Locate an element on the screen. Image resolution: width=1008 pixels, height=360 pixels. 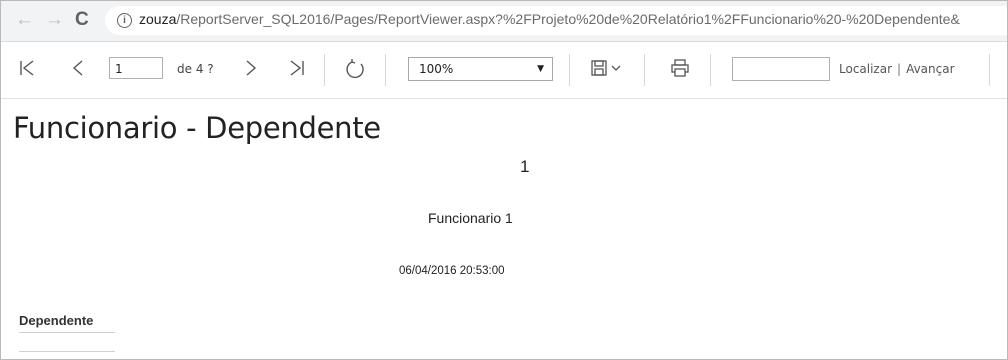
first-page-icon is located at coordinates (27, 70).